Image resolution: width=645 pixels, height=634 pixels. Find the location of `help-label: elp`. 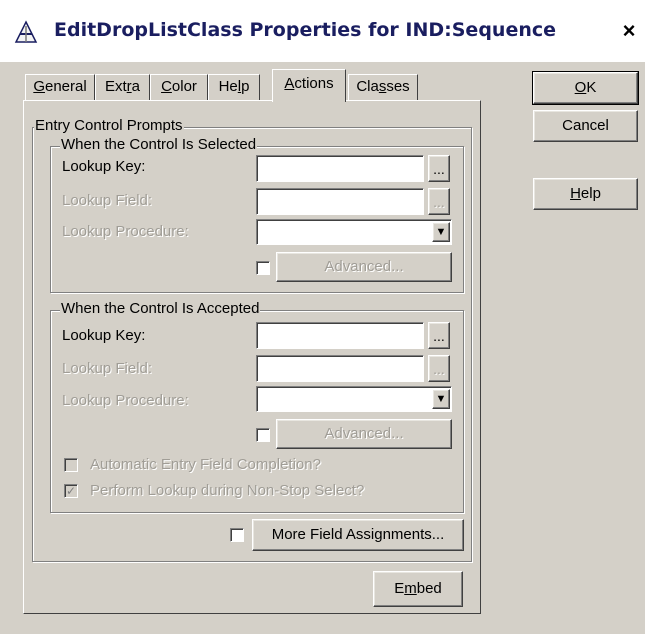

help-label: elp is located at coordinates (590, 193).